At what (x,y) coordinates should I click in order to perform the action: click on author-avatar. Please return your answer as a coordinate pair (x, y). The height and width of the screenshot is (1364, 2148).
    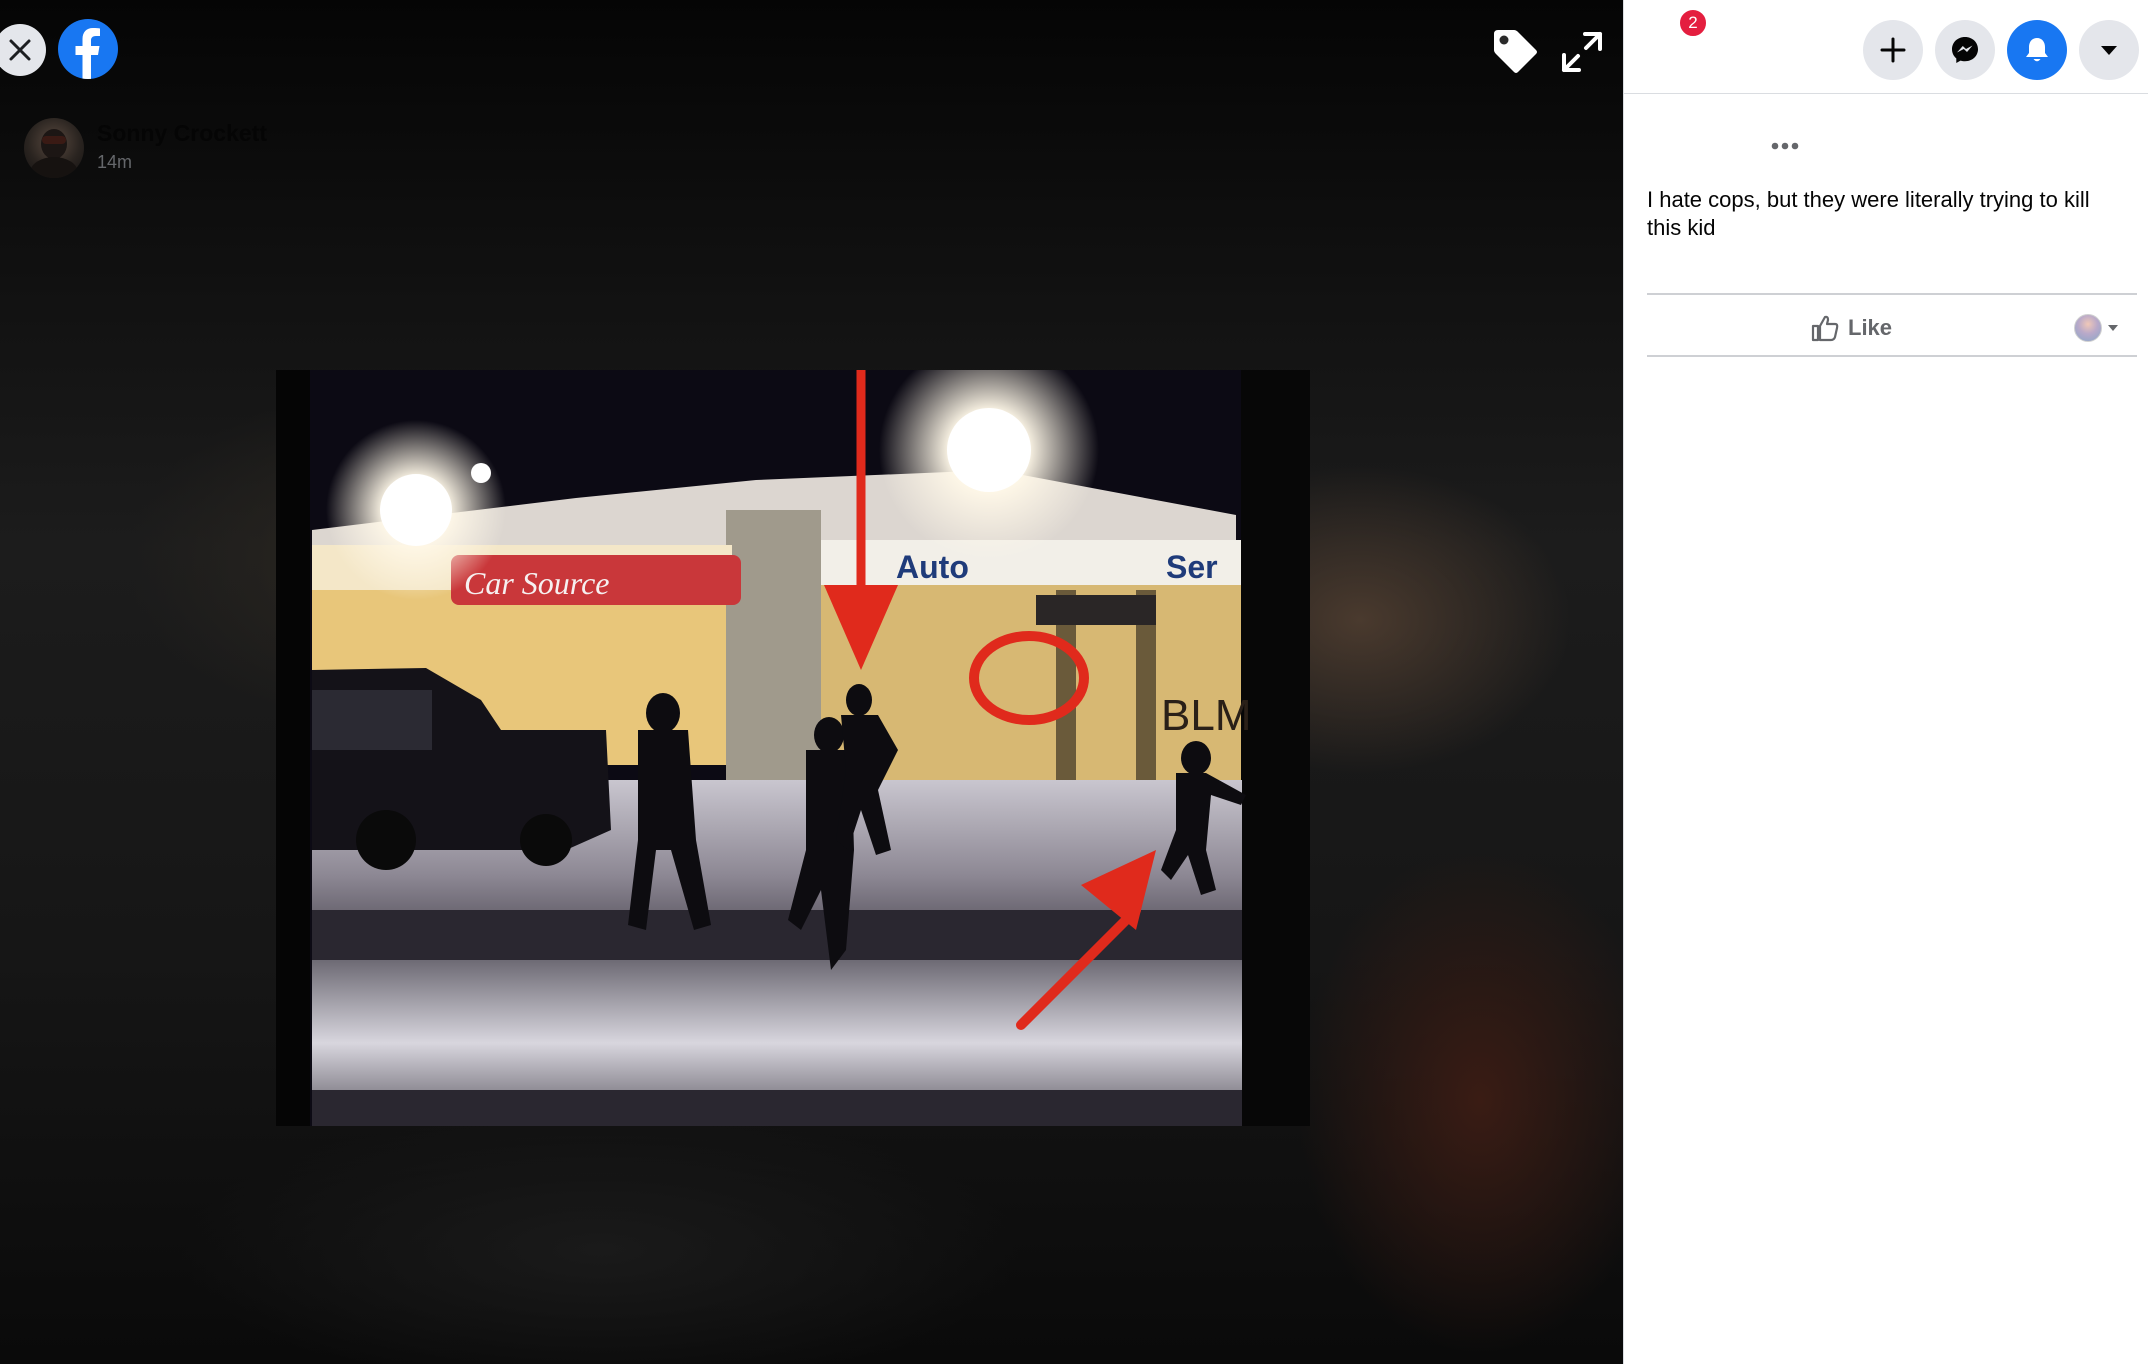
    Looking at the image, I should click on (54, 148).